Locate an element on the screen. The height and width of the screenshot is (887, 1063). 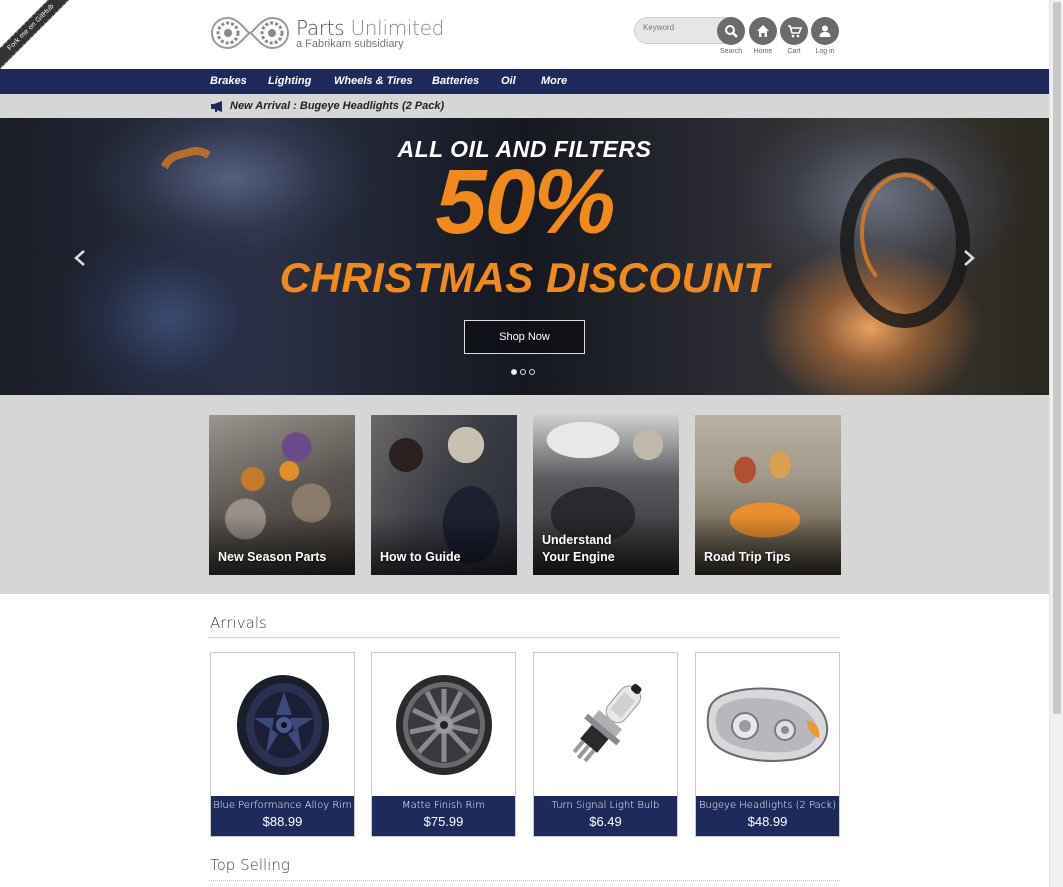
home-button is located at coordinates (763, 31).